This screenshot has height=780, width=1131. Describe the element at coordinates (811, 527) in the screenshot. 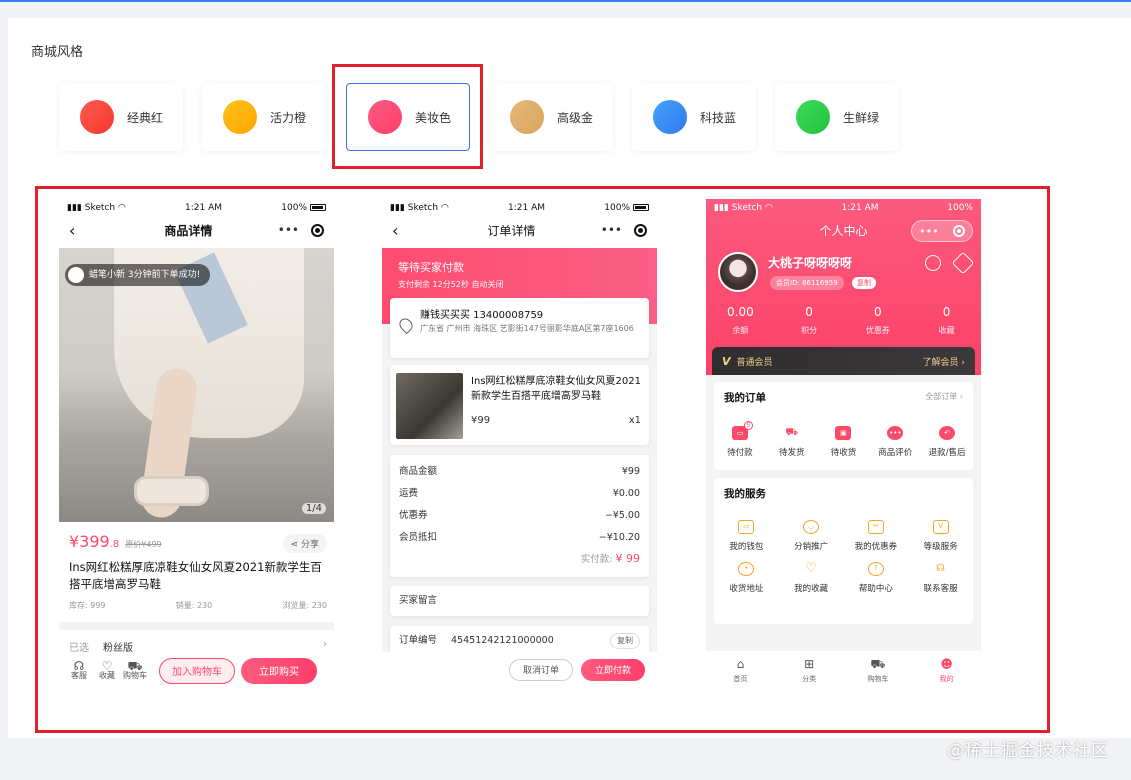

I see `users-icon: ◡` at that location.